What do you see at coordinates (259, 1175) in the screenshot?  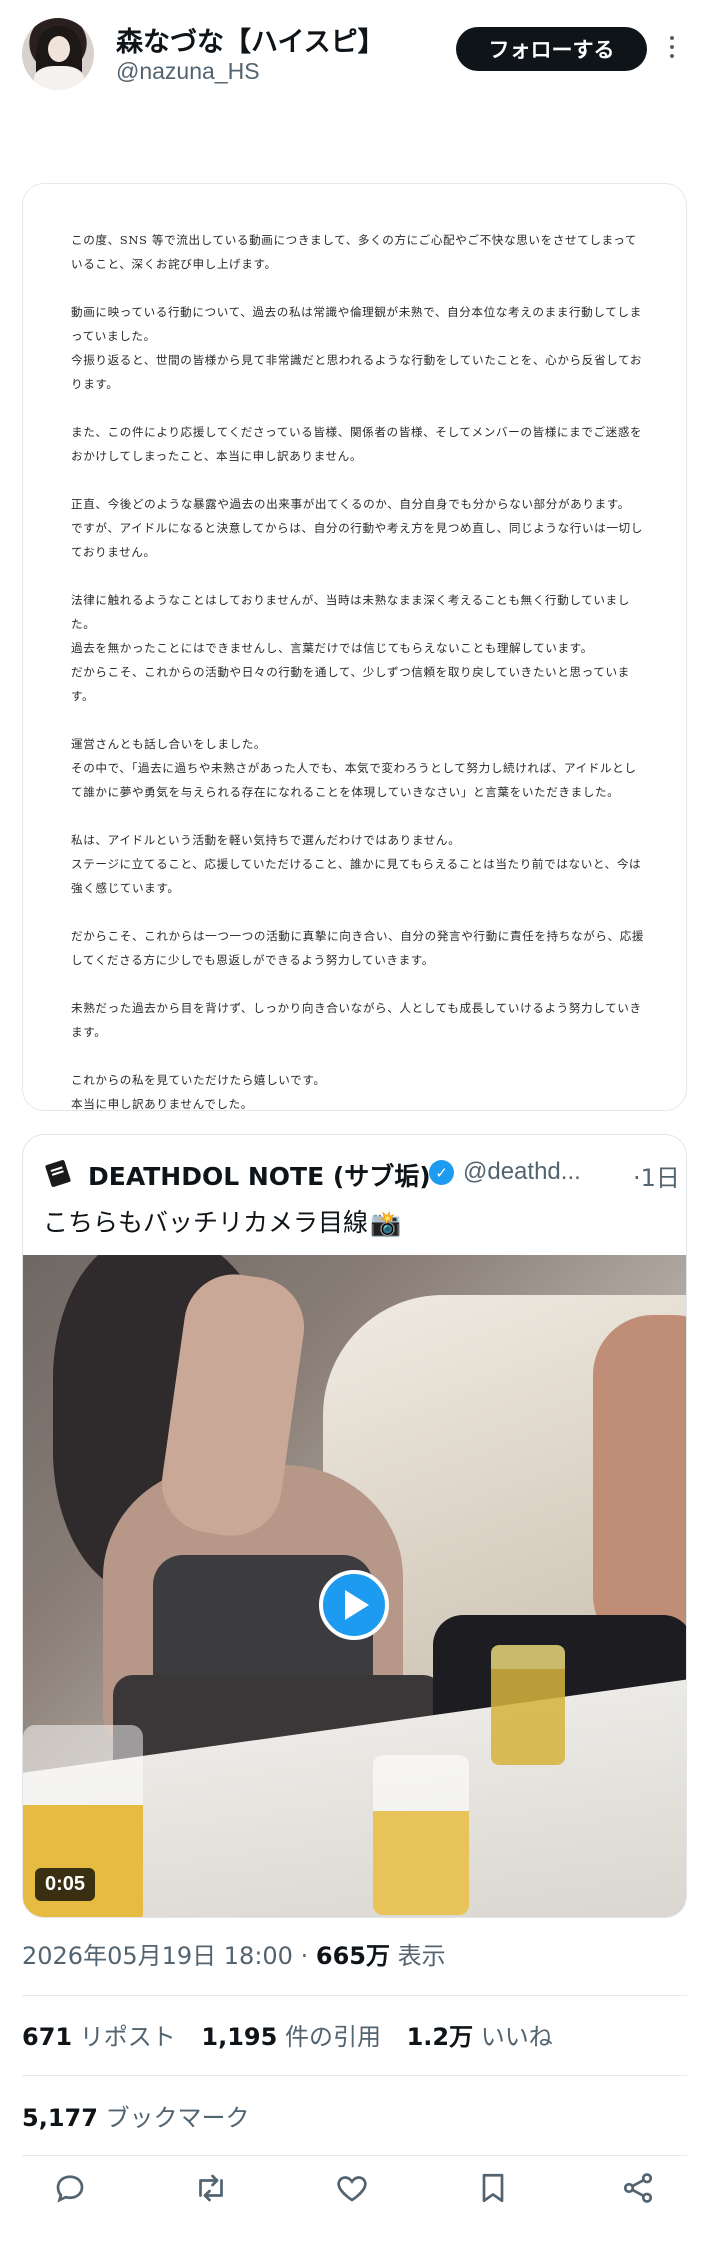 I see `quoted-author-name: DEATHDOL NOTE (サブ垢)` at bounding box center [259, 1175].